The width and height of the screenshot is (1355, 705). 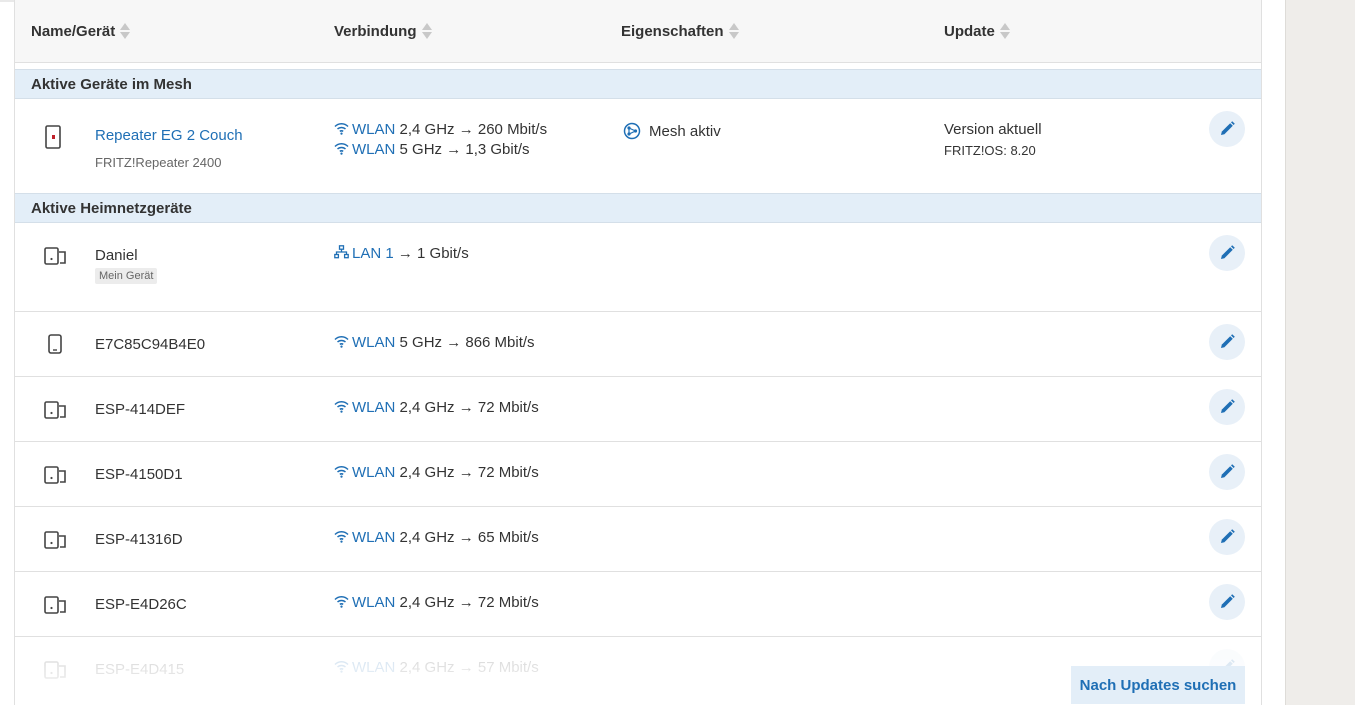 What do you see at coordinates (672, 31) in the screenshot?
I see `column-header-properties-label: Eigenschaften` at bounding box center [672, 31].